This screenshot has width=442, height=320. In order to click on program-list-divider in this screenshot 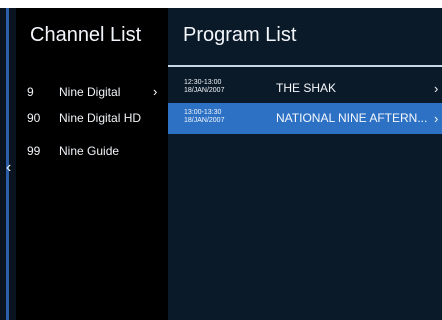, I will do `click(305, 66)`.